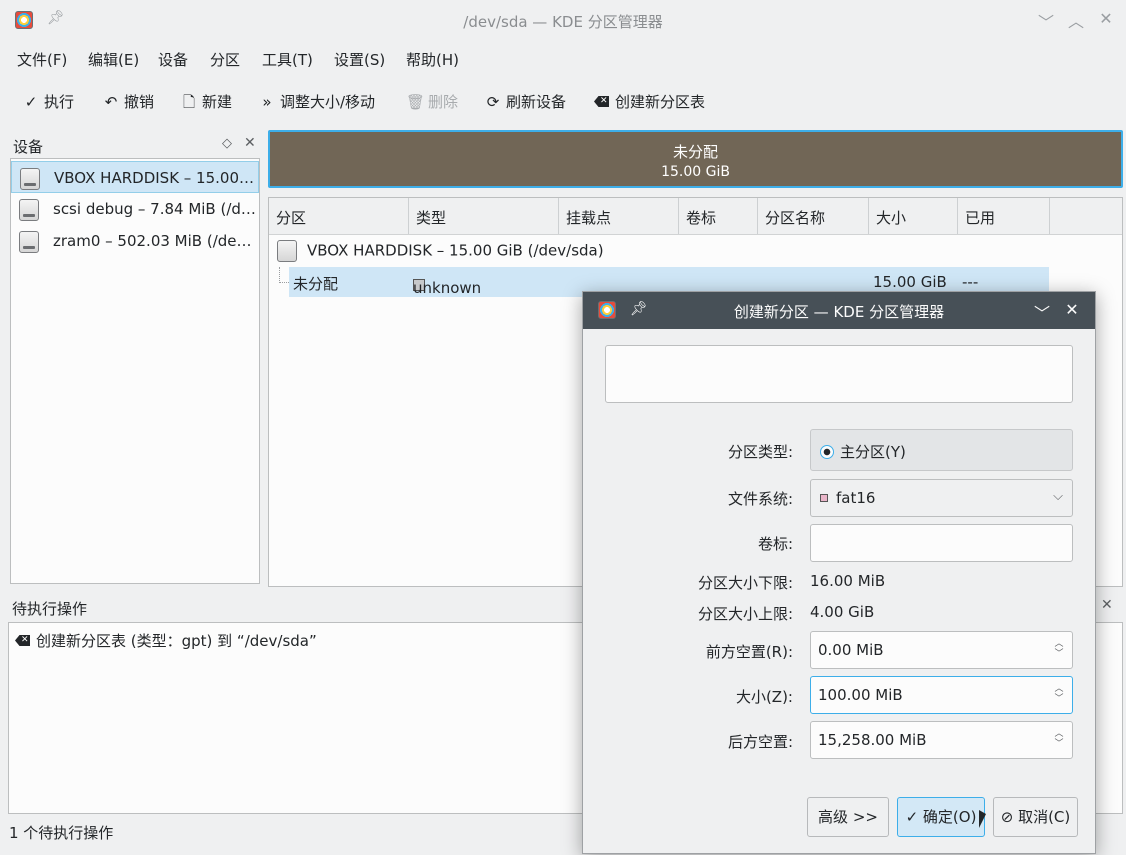  What do you see at coordinates (824, 498) in the screenshot?
I see `fs-color-swatch` at bounding box center [824, 498].